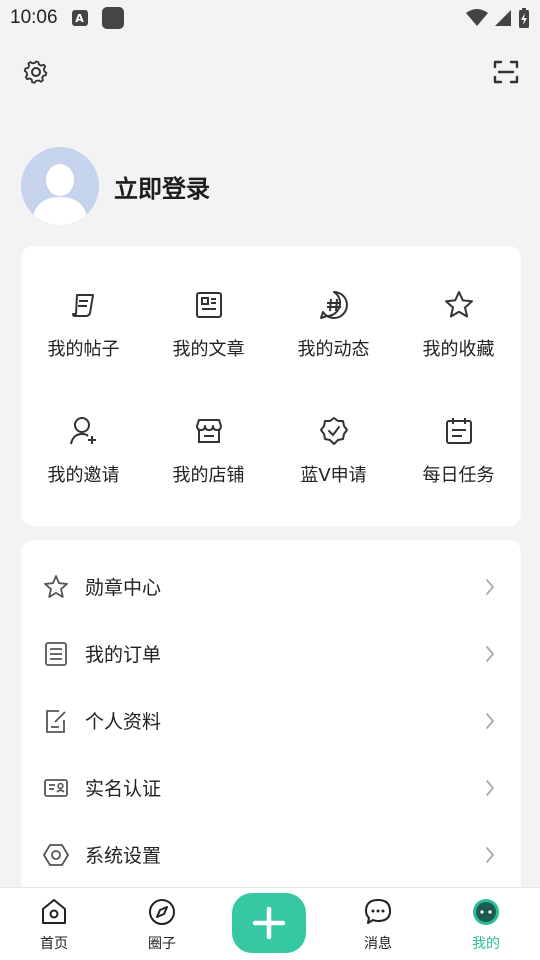 This screenshot has height=960, width=540. What do you see at coordinates (83, 451) in the screenshot?
I see `grid-item-invites: 我的邀请` at bounding box center [83, 451].